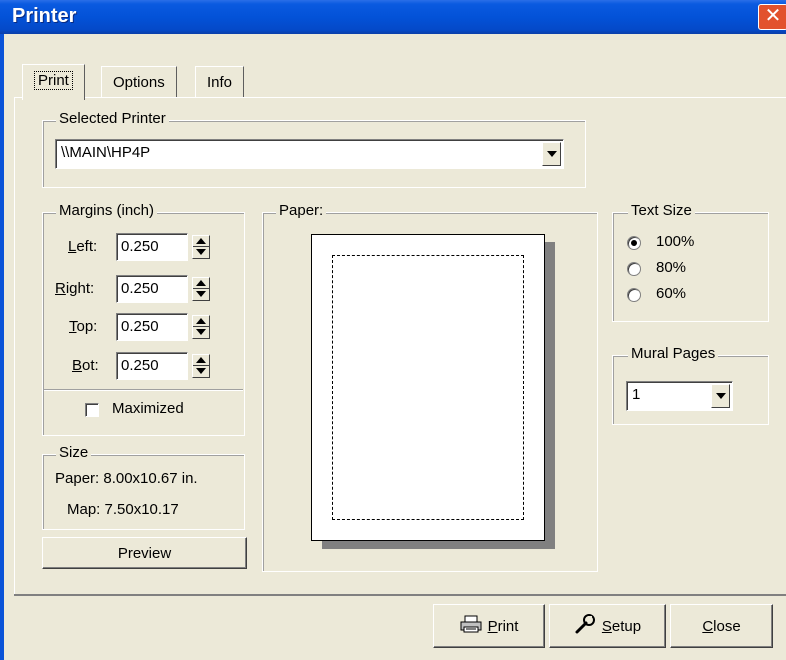 The height and width of the screenshot is (660, 786). Describe the element at coordinates (220, 82) in the screenshot. I see `tab-info: Info` at that location.